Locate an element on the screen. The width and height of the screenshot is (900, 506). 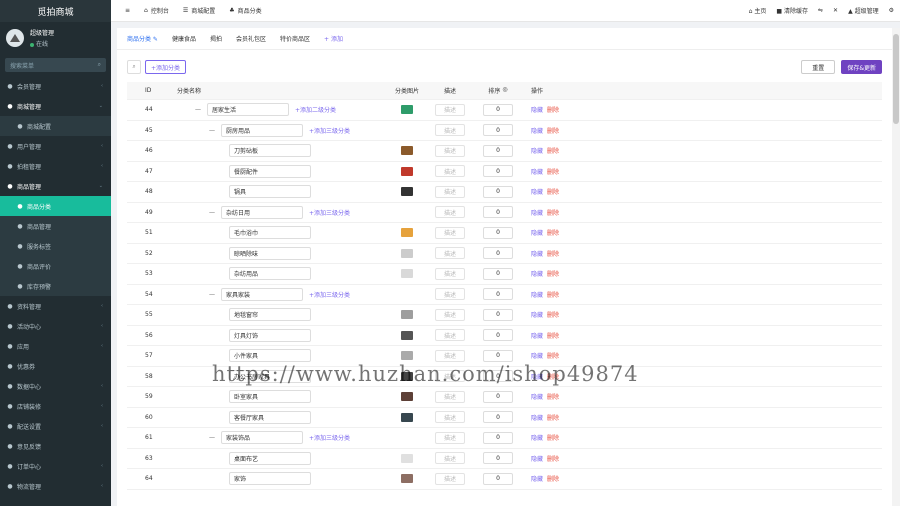
sidebar-item-5: ● 商品管理 ⌄ is located at coordinates (55, 186).